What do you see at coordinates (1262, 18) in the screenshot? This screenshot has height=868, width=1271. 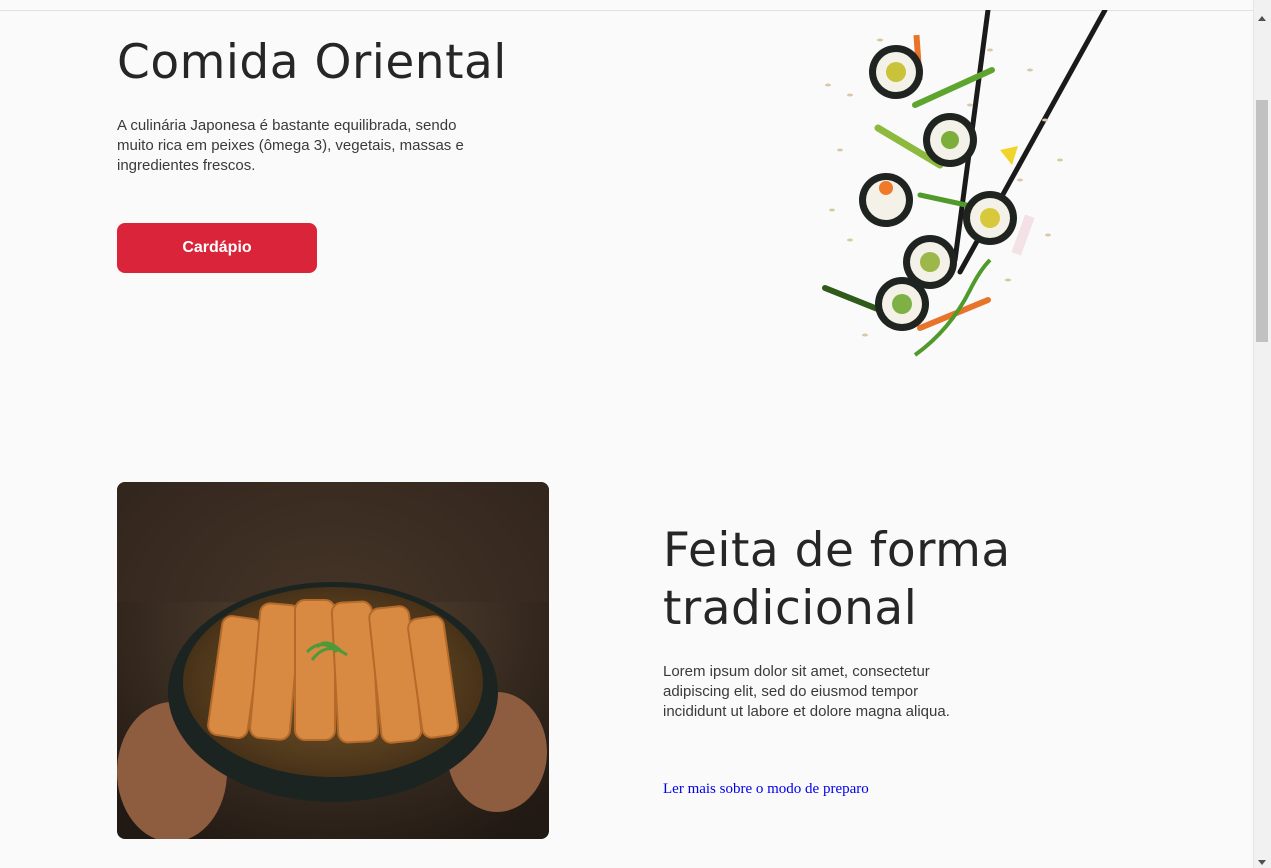 I see `scroll-up-icon` at bounding box center [1262, 18].